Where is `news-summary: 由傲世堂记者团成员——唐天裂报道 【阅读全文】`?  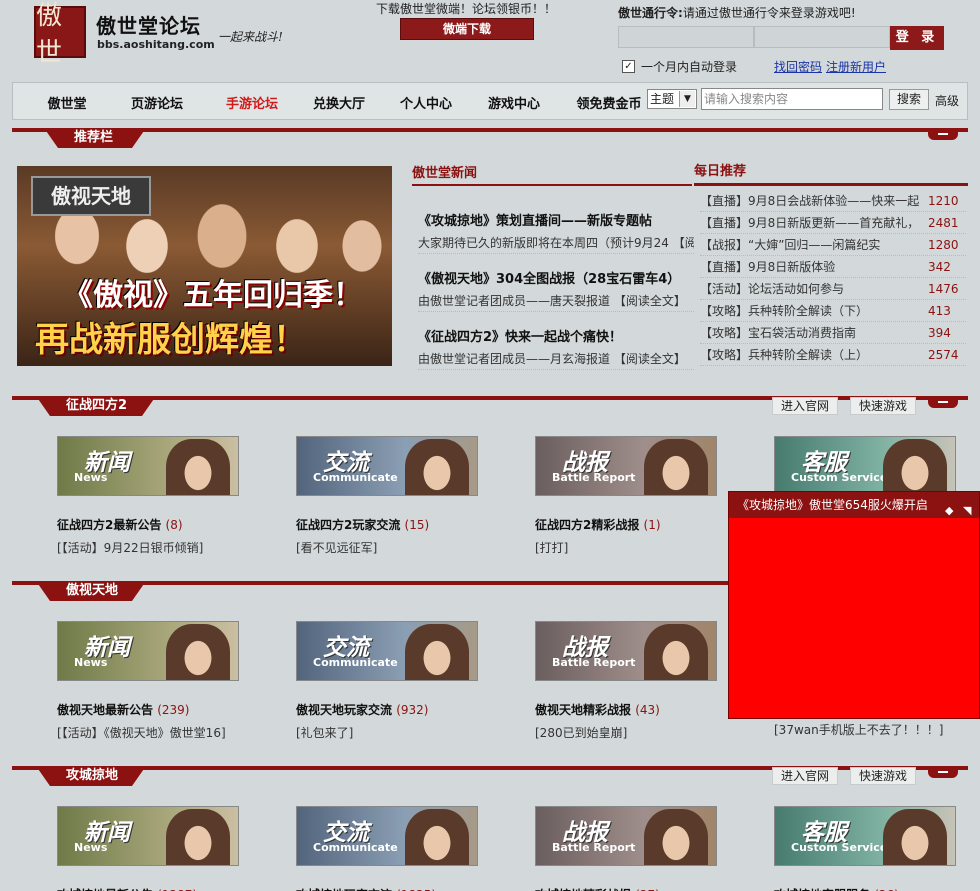
news-summary: 由傲世堂记者团成员——唐天裂报道 【阅读全文】 is located at coordinates (556, 302).